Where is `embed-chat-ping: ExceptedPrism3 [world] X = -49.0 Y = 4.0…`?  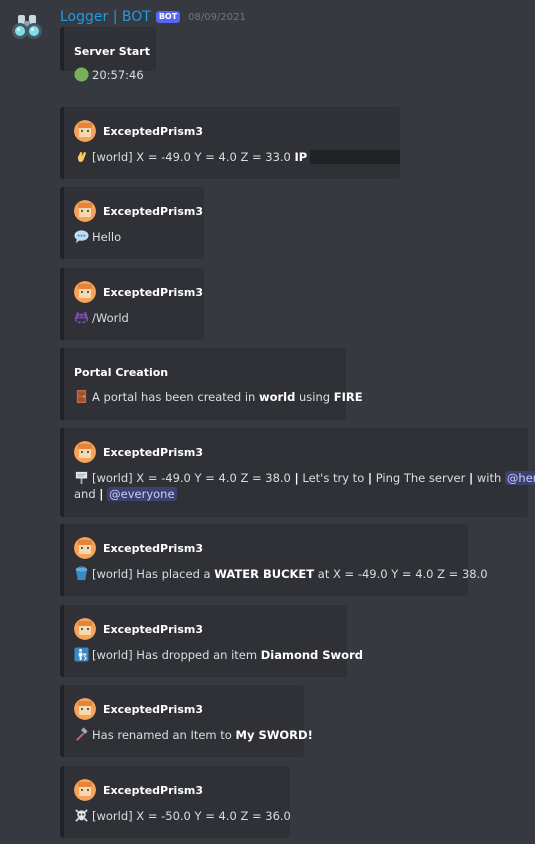 embed-chat-ping: ExceptedPrism3 [world] X = -49.0 Y = 4.0… is located at coordinates (297, 472).